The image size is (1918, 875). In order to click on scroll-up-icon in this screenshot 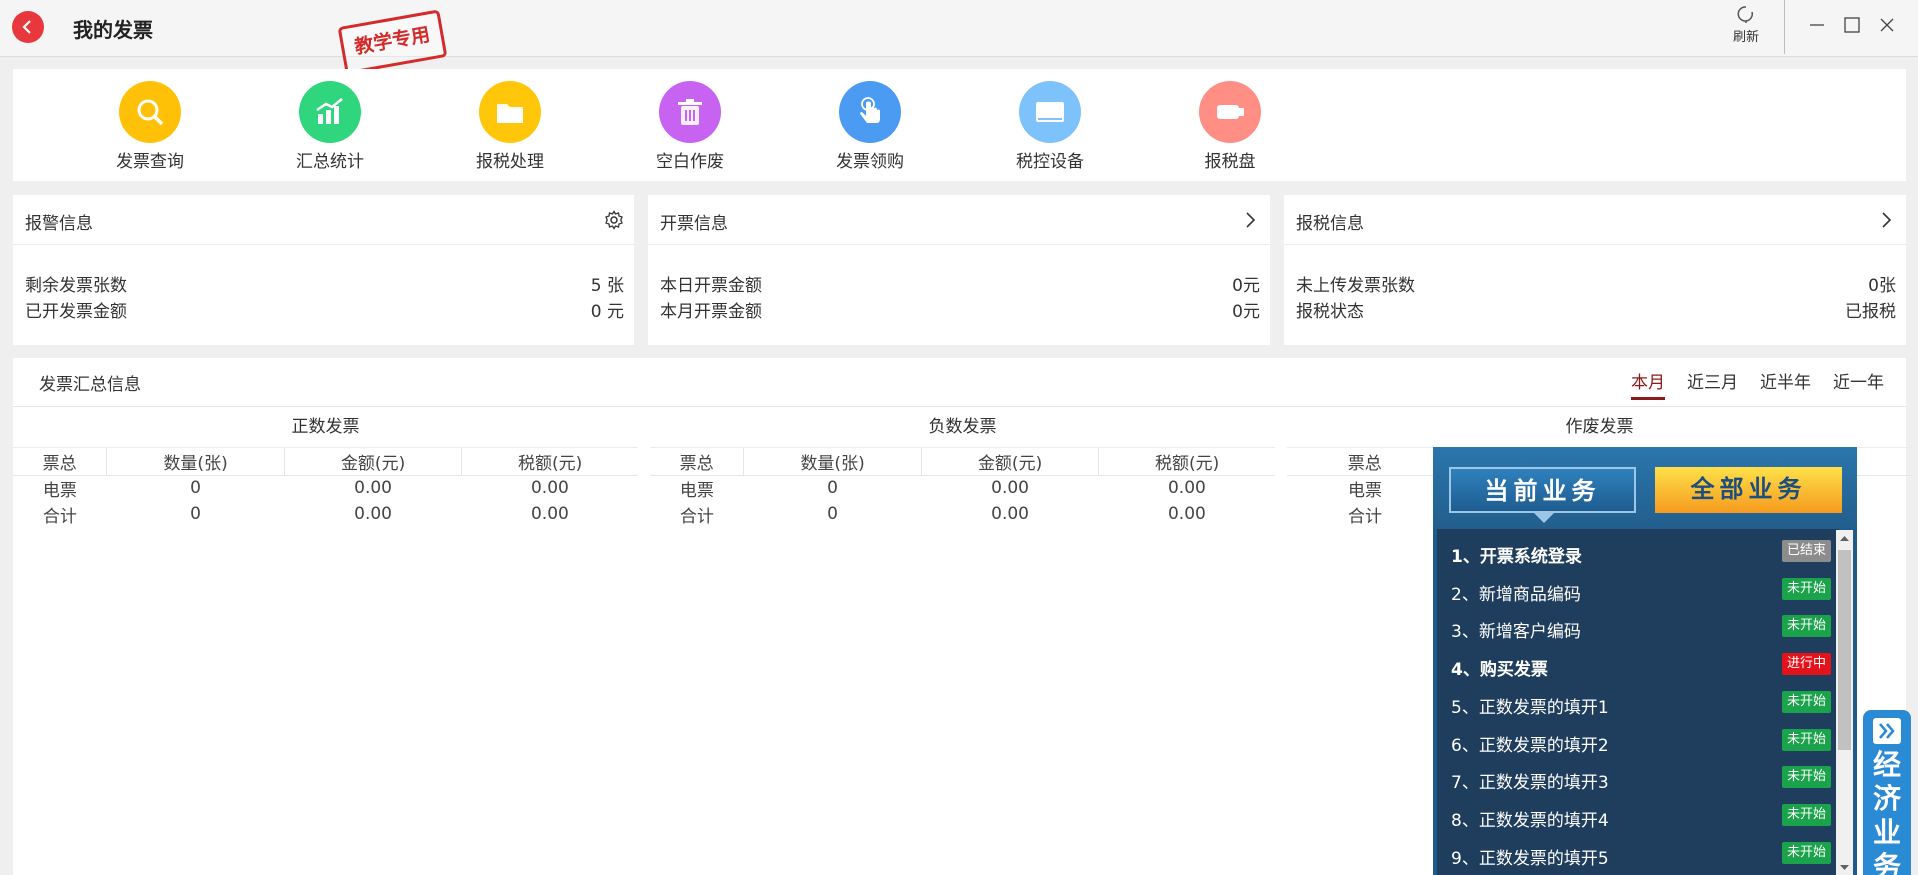, I will do `click(1844, 538)`.